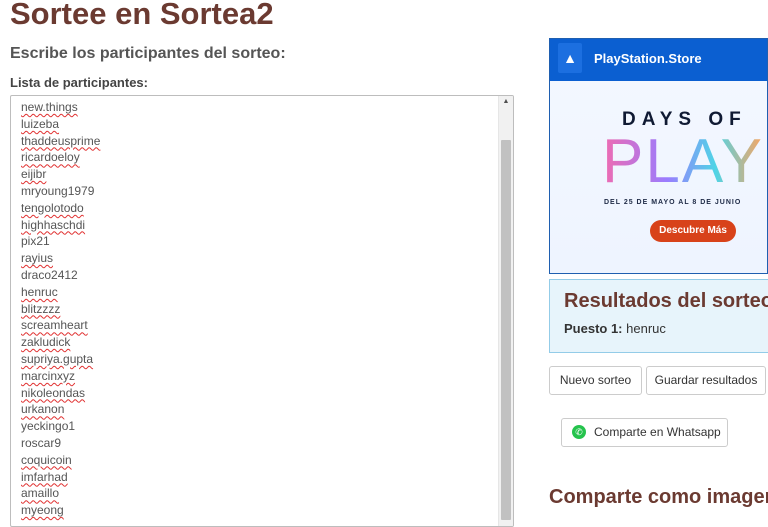 This screenshot has height=527, width=768. I want to click on participant-line: henruc, so click(39, 291).